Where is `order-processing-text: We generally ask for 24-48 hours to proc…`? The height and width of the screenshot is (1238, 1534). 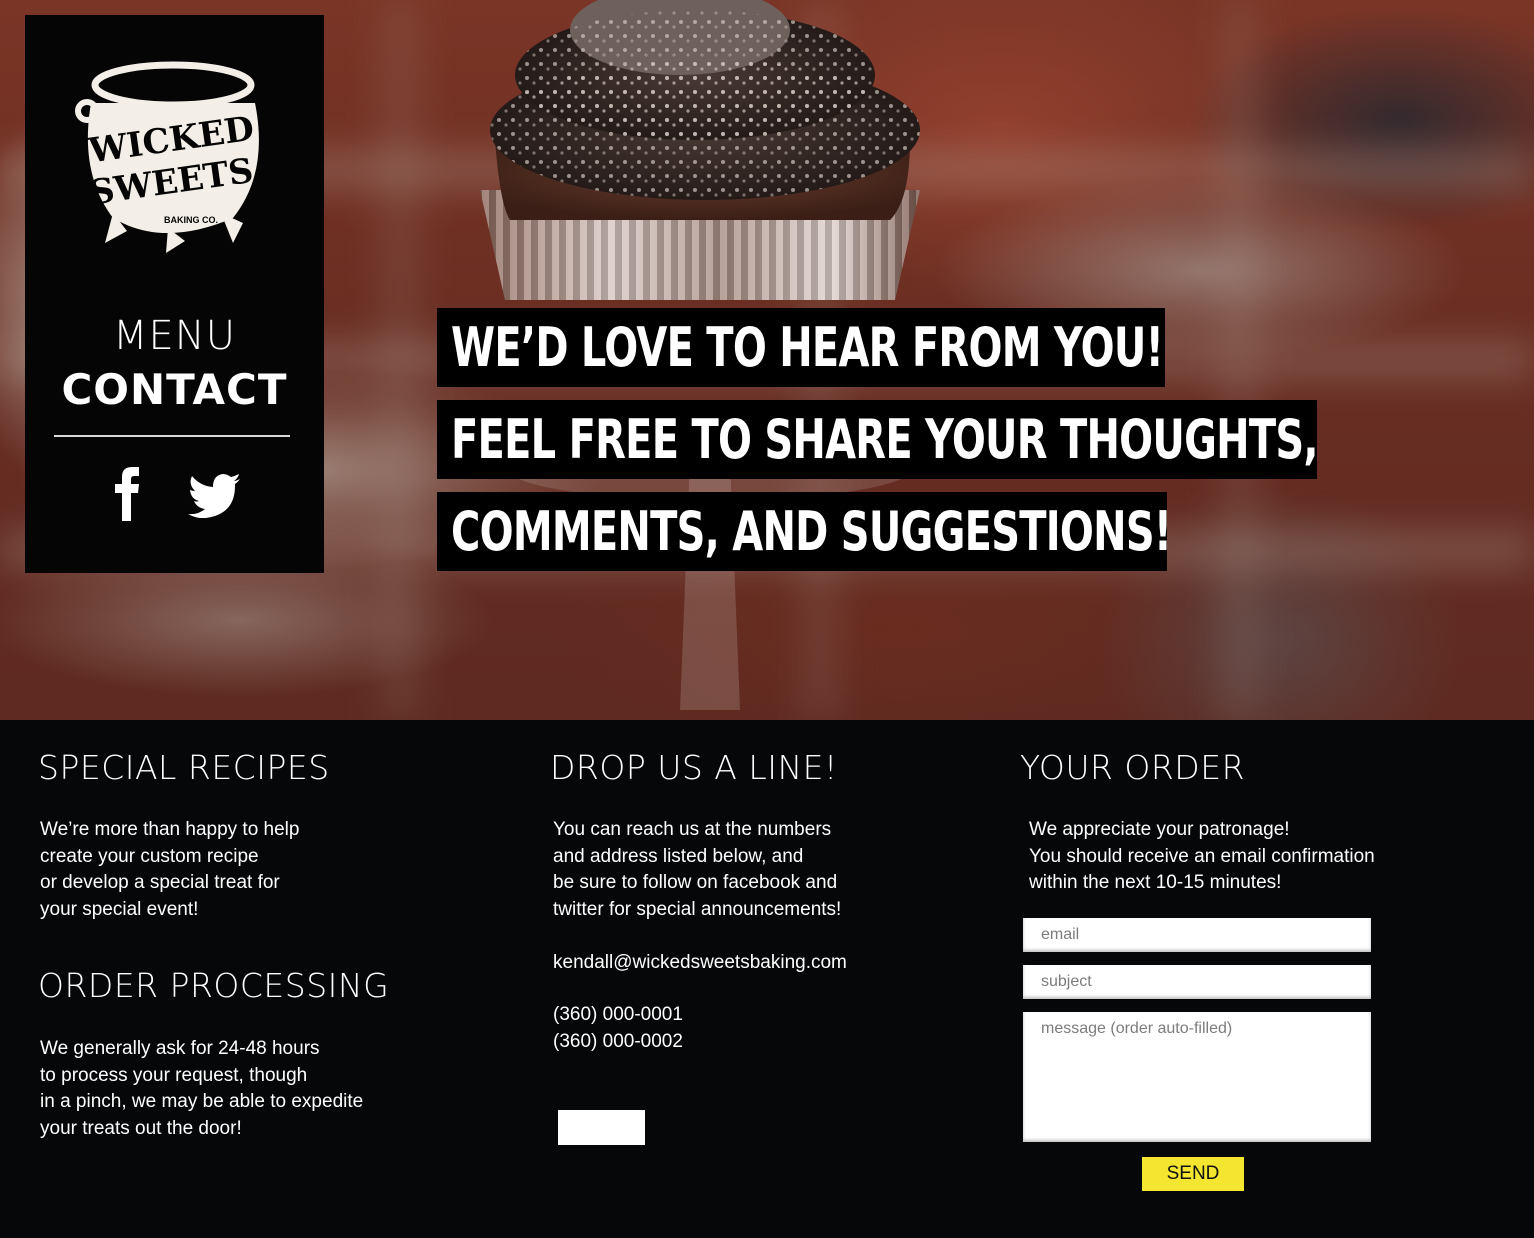 order-processing-text: We generally ask for 24-48 hours to proc… is located at coordinates (202, 1088).